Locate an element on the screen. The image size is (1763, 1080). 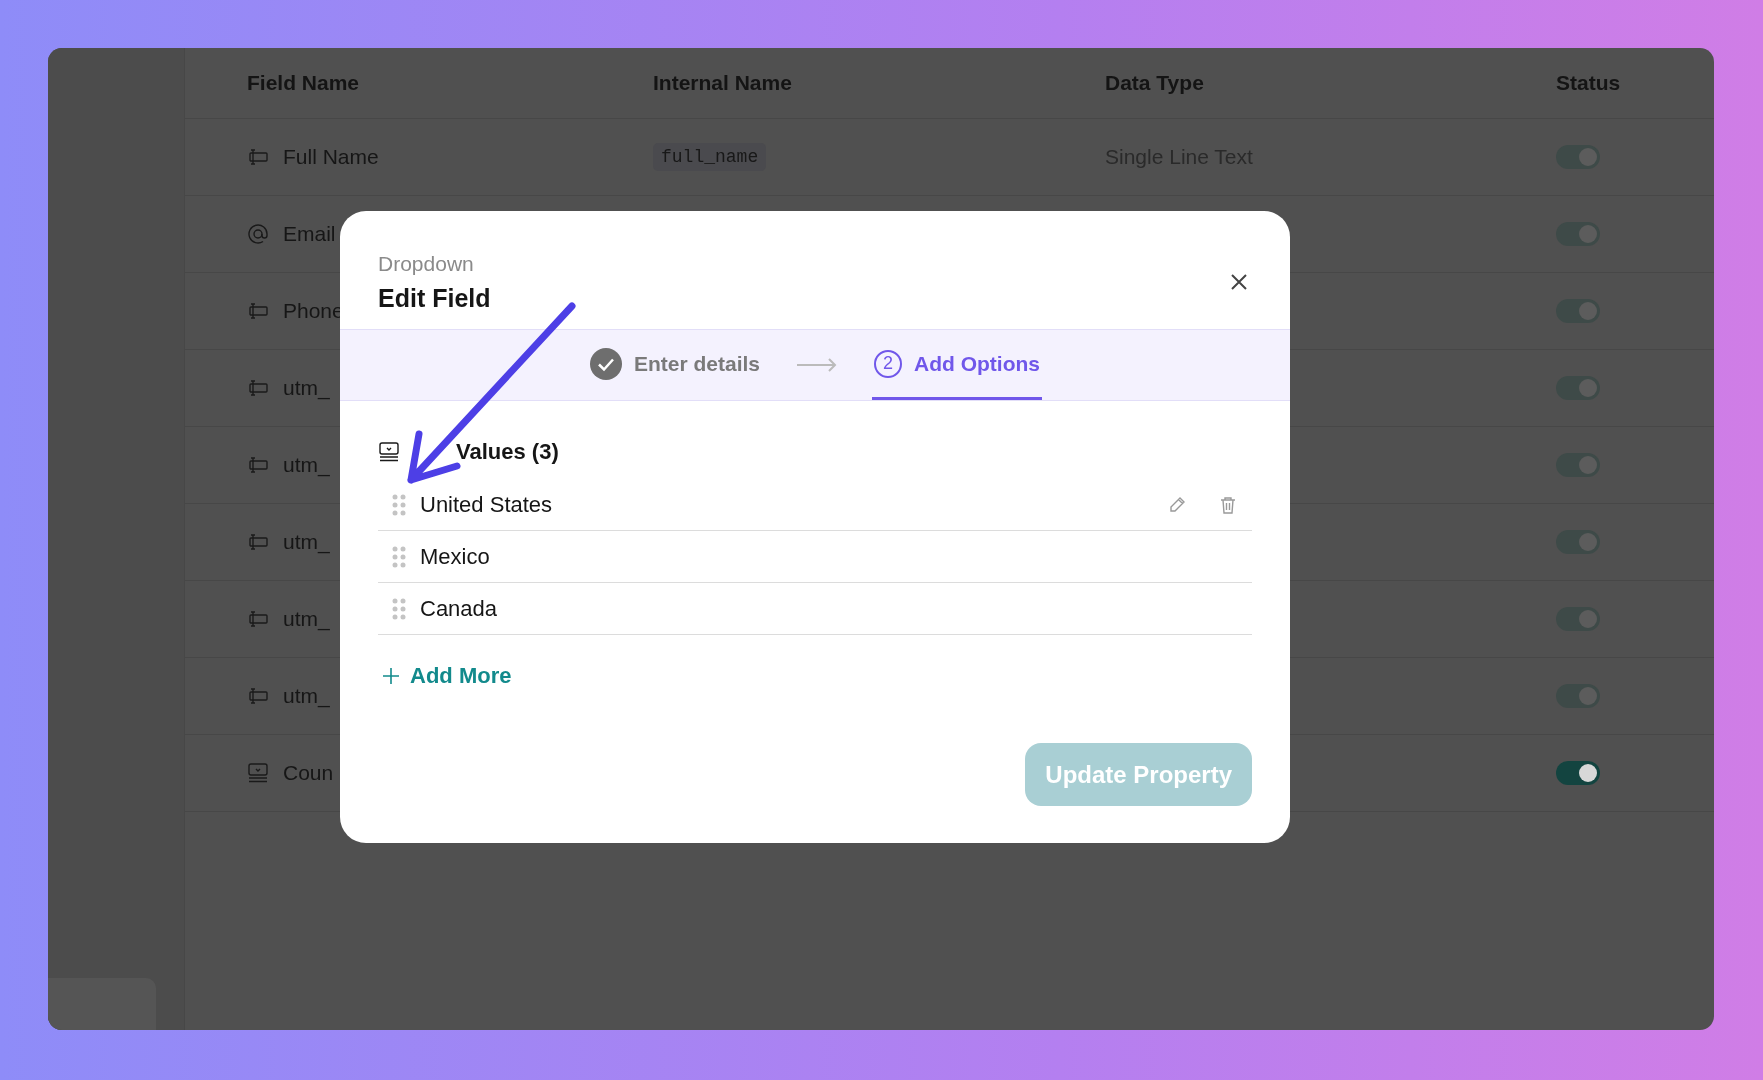
modal-subtitle: Dropdown is located at coordinates (426, 263).